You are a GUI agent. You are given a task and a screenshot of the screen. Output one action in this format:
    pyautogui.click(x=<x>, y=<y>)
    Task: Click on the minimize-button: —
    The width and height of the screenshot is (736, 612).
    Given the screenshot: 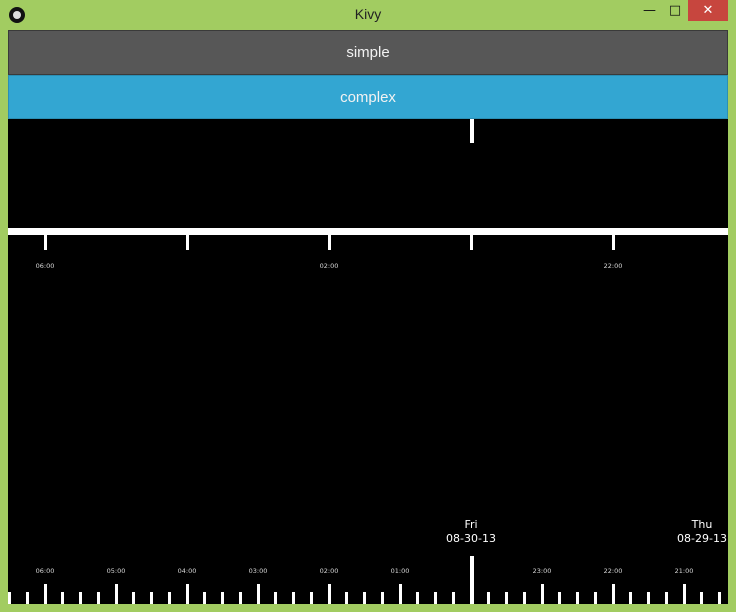 What is the action you would take?
    pyautogui.click(x=649, y=10)
    